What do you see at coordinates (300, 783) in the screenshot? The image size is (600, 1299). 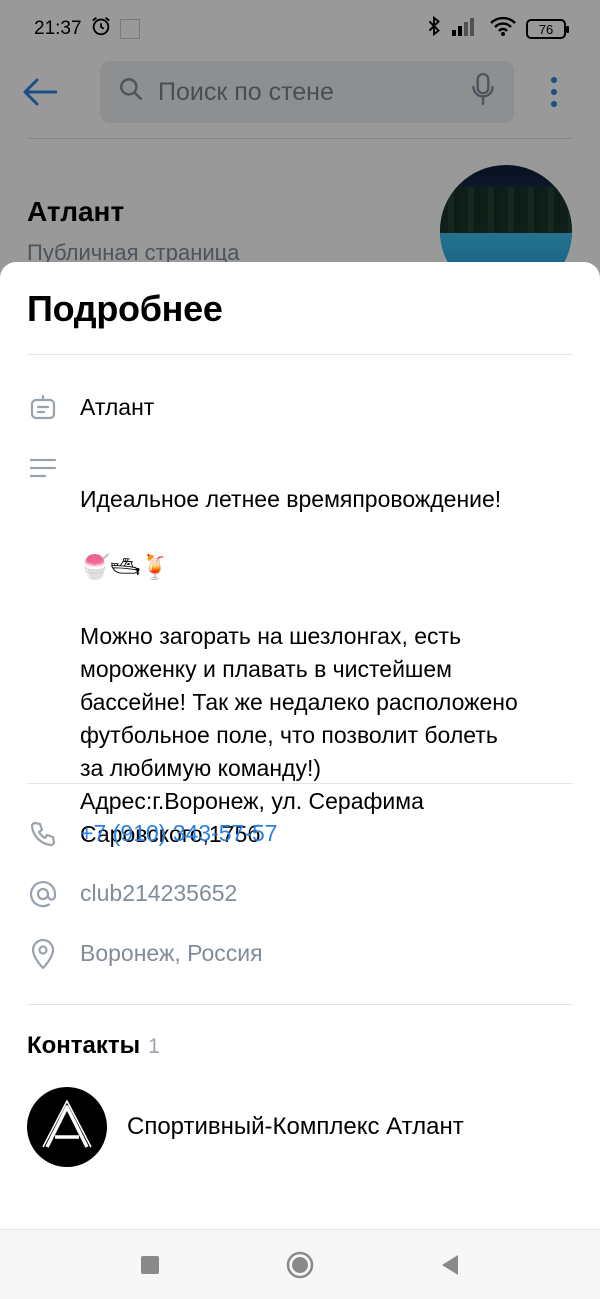 I see `description-divider` at bounding box center [300, 783].